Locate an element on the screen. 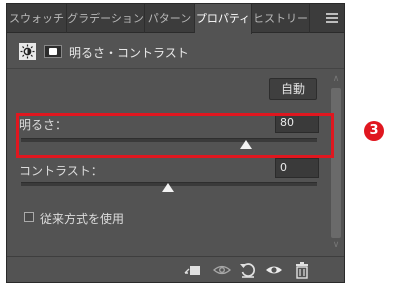 The height and width of the screenshot is (289, 400). contrast-input: 0 is located at coordinates (297, 168).